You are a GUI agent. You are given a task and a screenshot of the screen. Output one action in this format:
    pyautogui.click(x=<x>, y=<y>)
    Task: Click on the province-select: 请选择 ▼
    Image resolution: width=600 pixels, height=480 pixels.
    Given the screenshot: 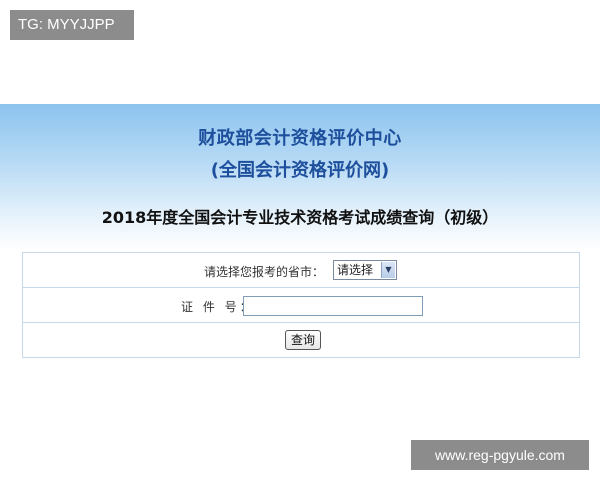 What is the action you would take?
    pyautogui.click(x=365, y=270)
    